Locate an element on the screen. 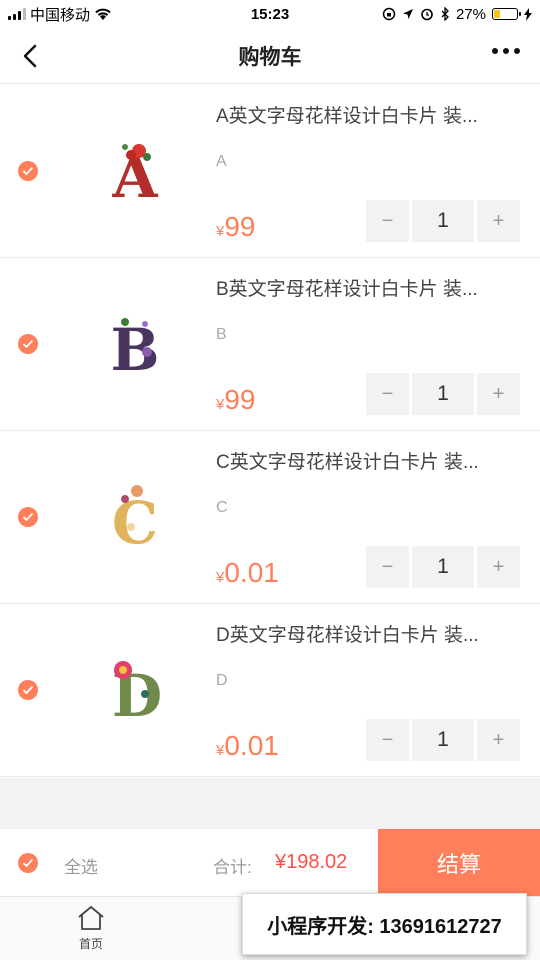 Image resolution: width=540 pixels, height=960 pixels. tab-home: 首页 is located at coordinates (91, 928).